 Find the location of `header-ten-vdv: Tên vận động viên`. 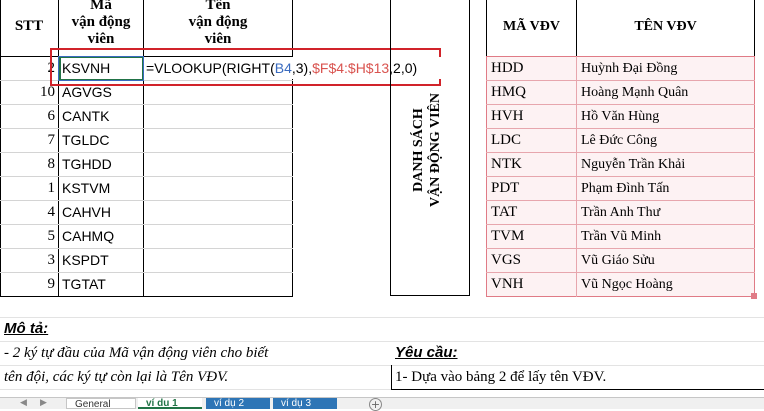

header-ten-vdv: Tên vận động viên is located at coordinates (218, 27).